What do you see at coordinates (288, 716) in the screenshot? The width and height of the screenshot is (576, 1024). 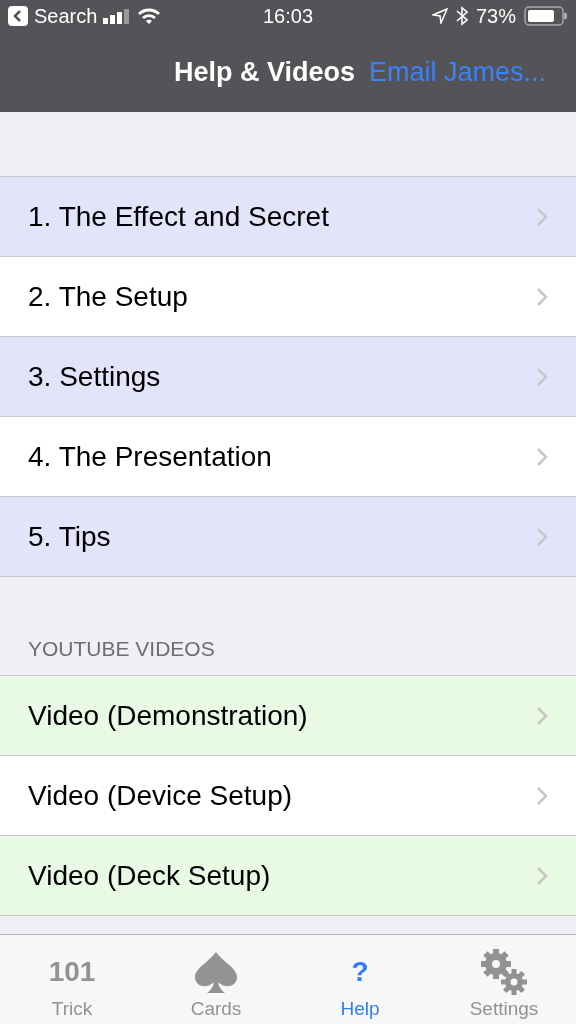 I see `list-row: Video (Demonstration)` at bounding box center [288, 716].